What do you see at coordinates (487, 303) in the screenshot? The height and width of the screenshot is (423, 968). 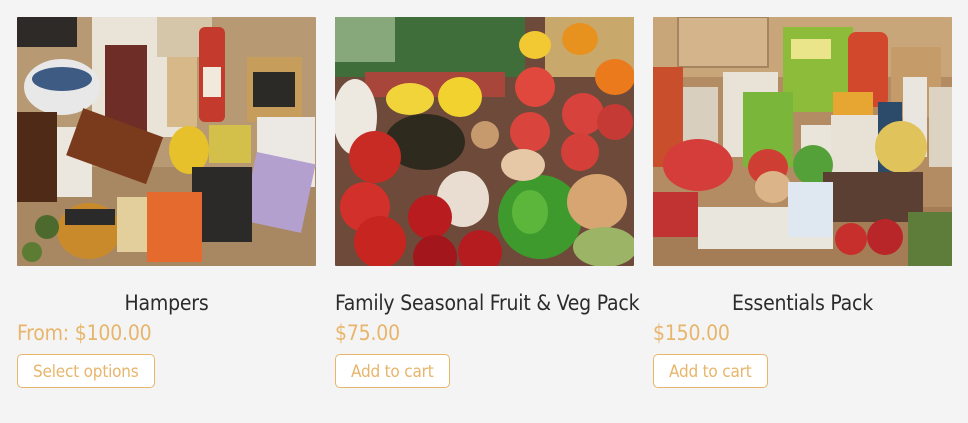 I see `product-title: Family Seasonal Fruit & Veg Pack` at bounding box center [487, 303].